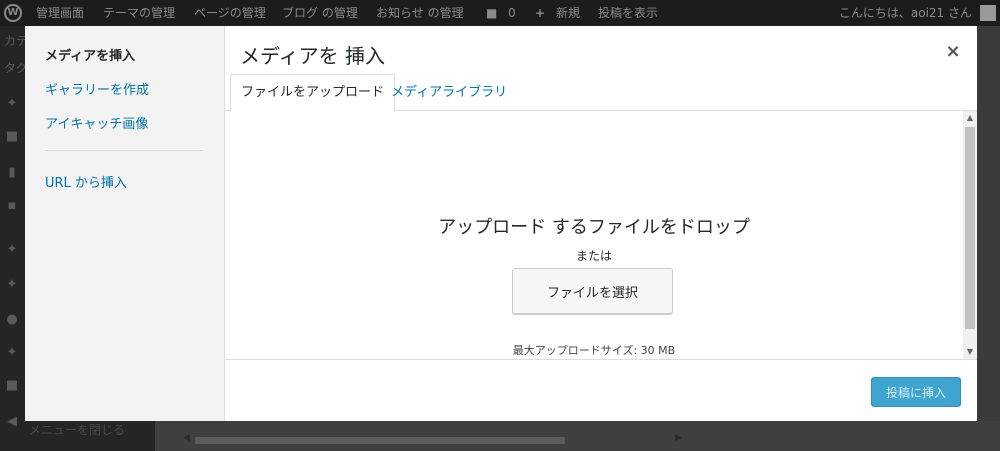 The height and width of the screenshot is (451, 1000). I want to click on tools-icon: ✦, so click(12, 352).